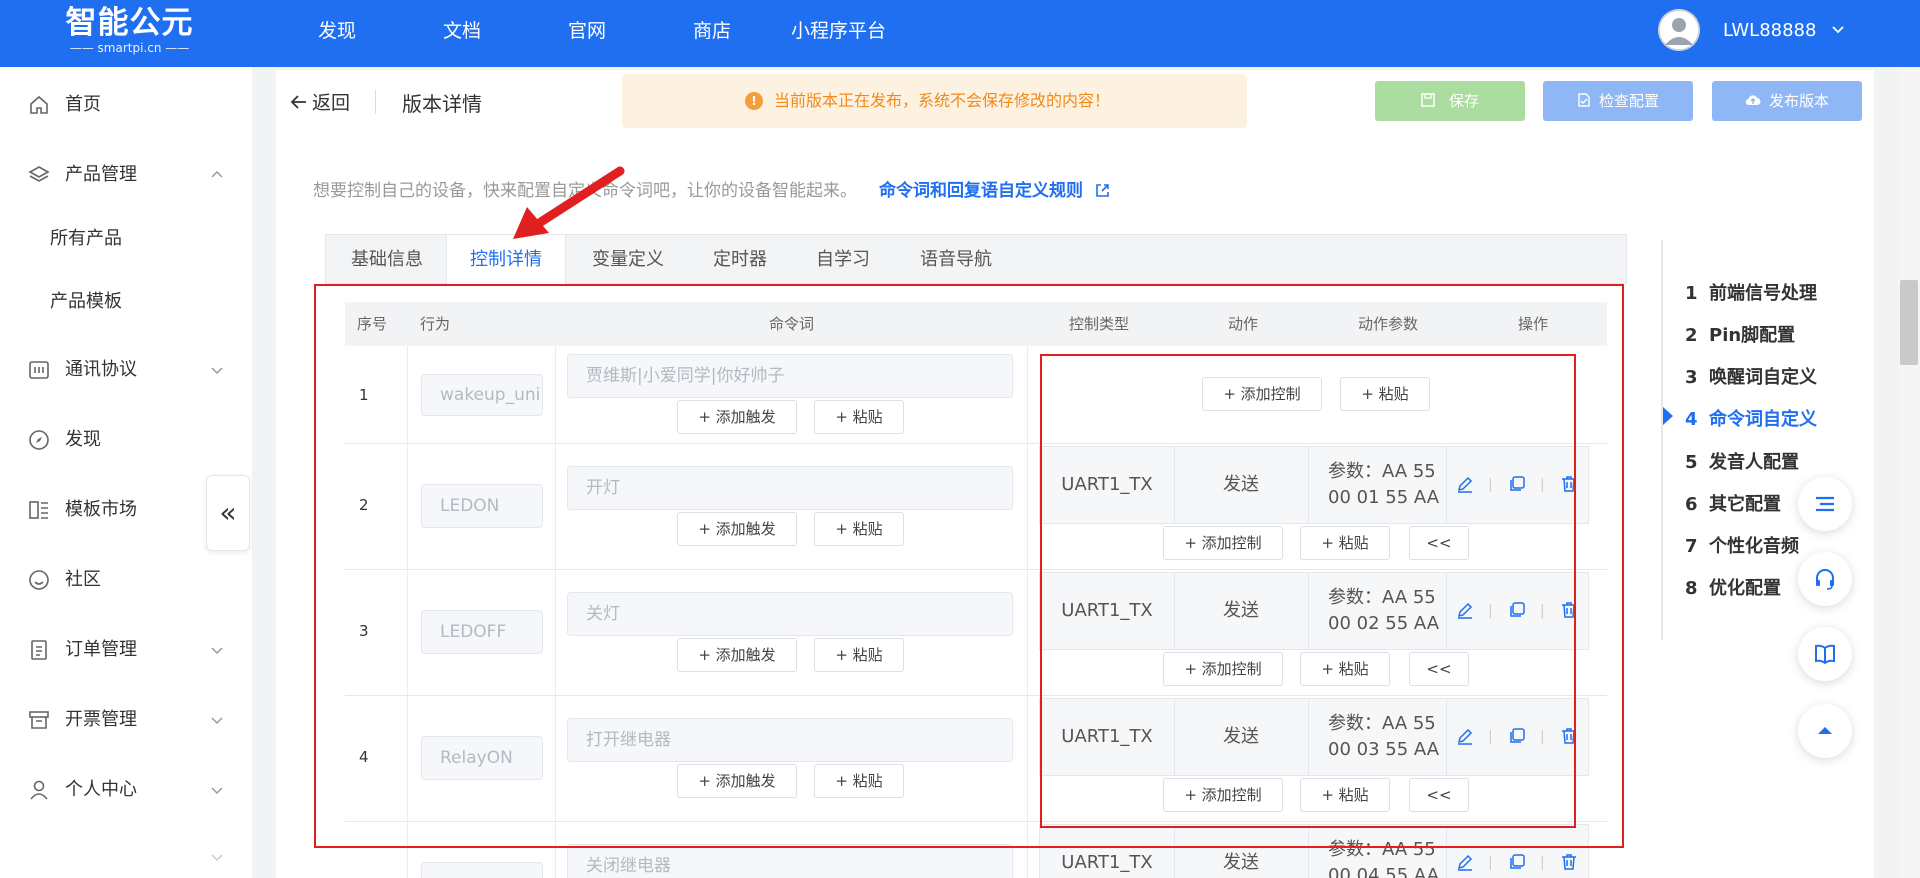 Image resolution: width=1920 pixels, height=878 pixels. Describe the element at coordinates (1909, 472) in the screenshot. I see `page-scrollbar` at that location.